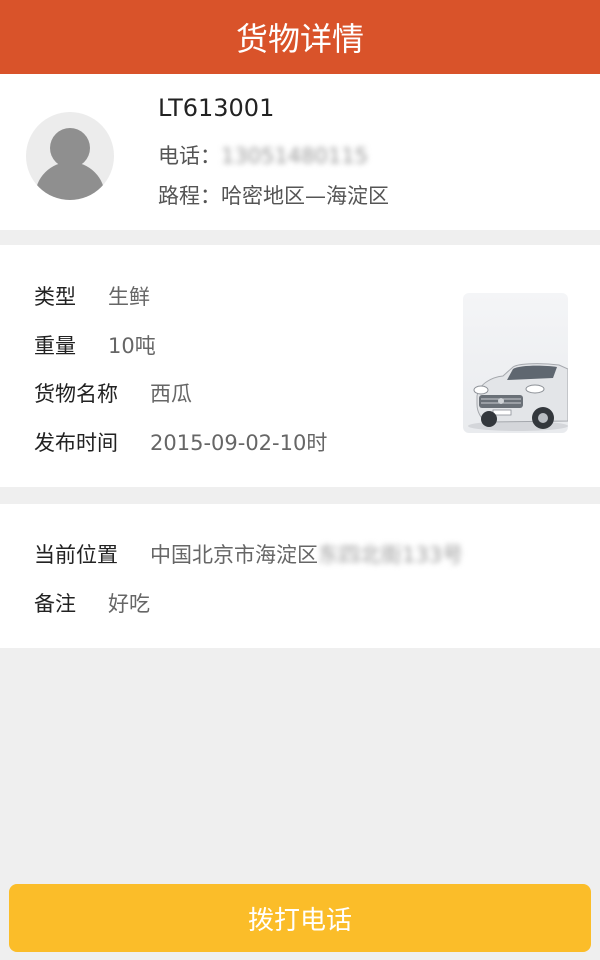  I want to click on page-title-bar: 货物详情, so click(300, 37).